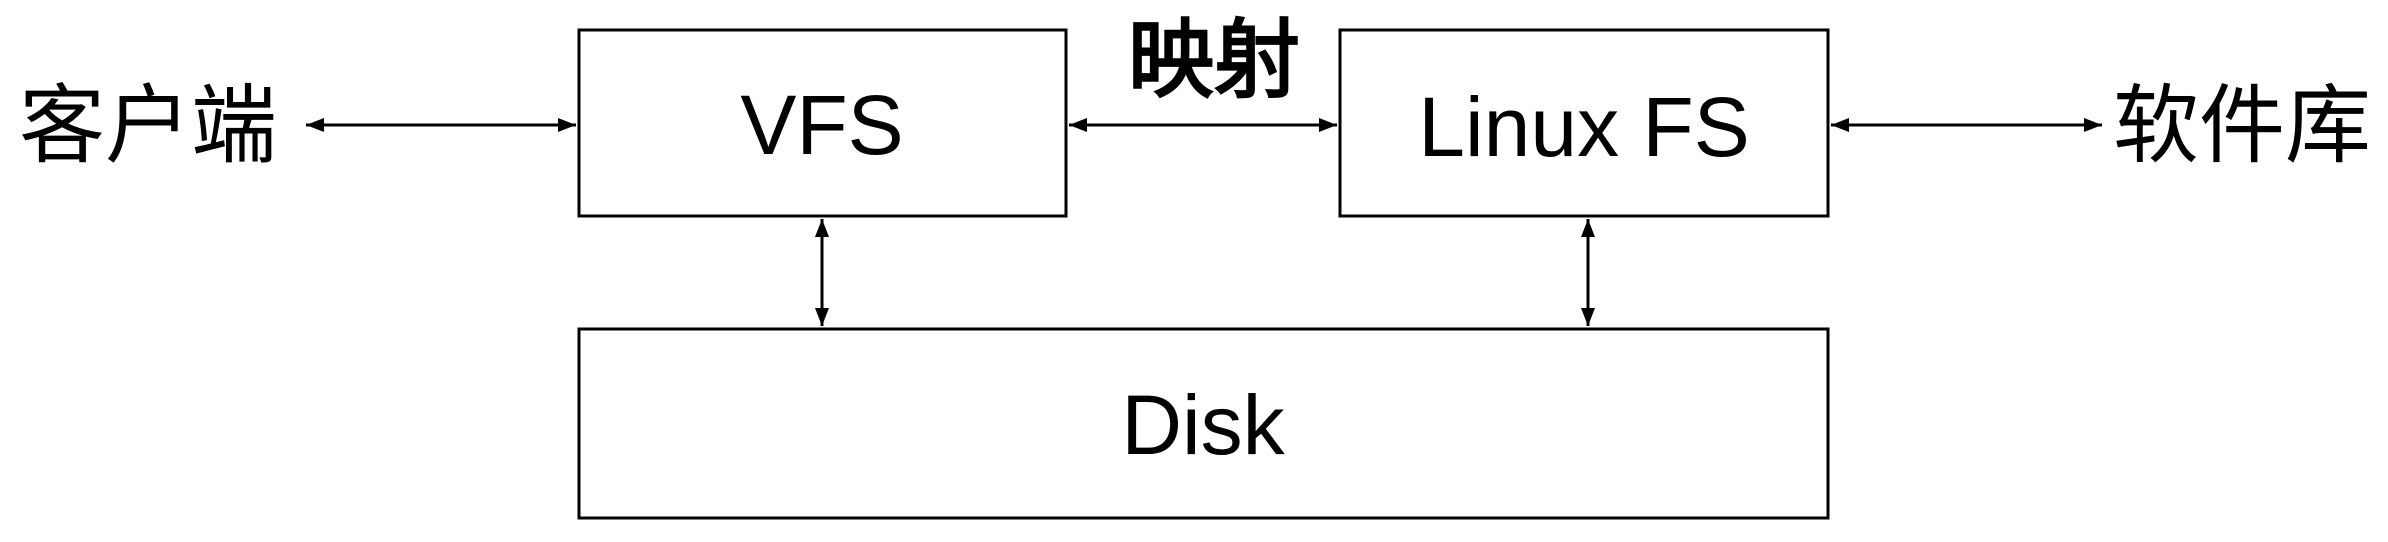 The width and height of the screenshot is (2388, 542). I want to click on vfs-label: VFS, so click(821, 125).